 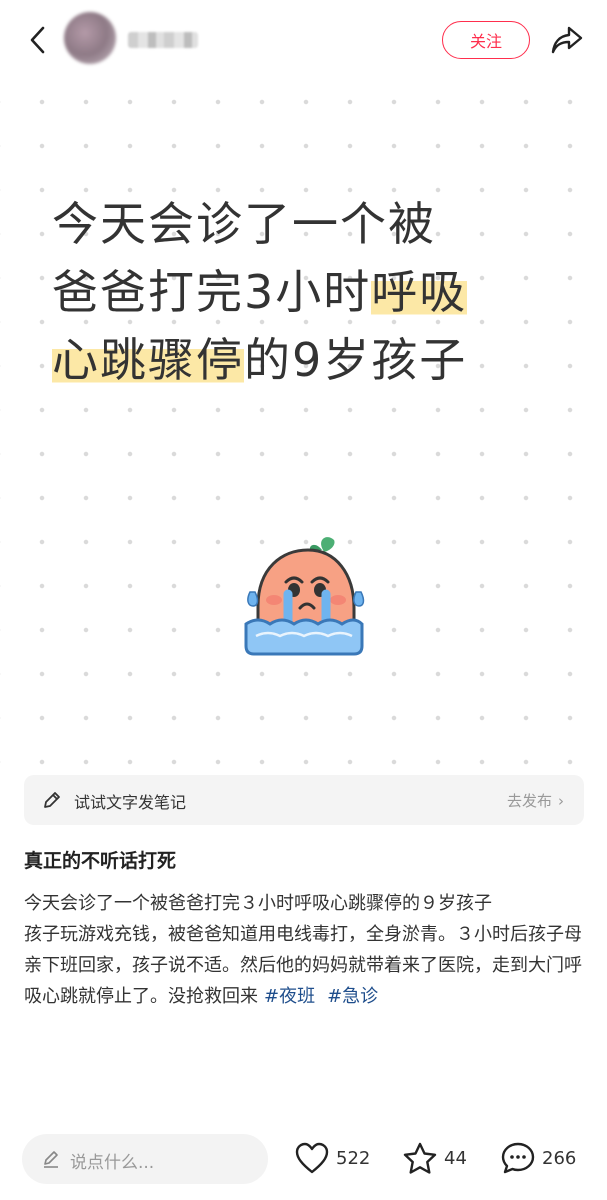 What do you see at coordinates (353, 1158) in the screenshot?
I see `like-count: 522` at bounding box center [353, 1158].